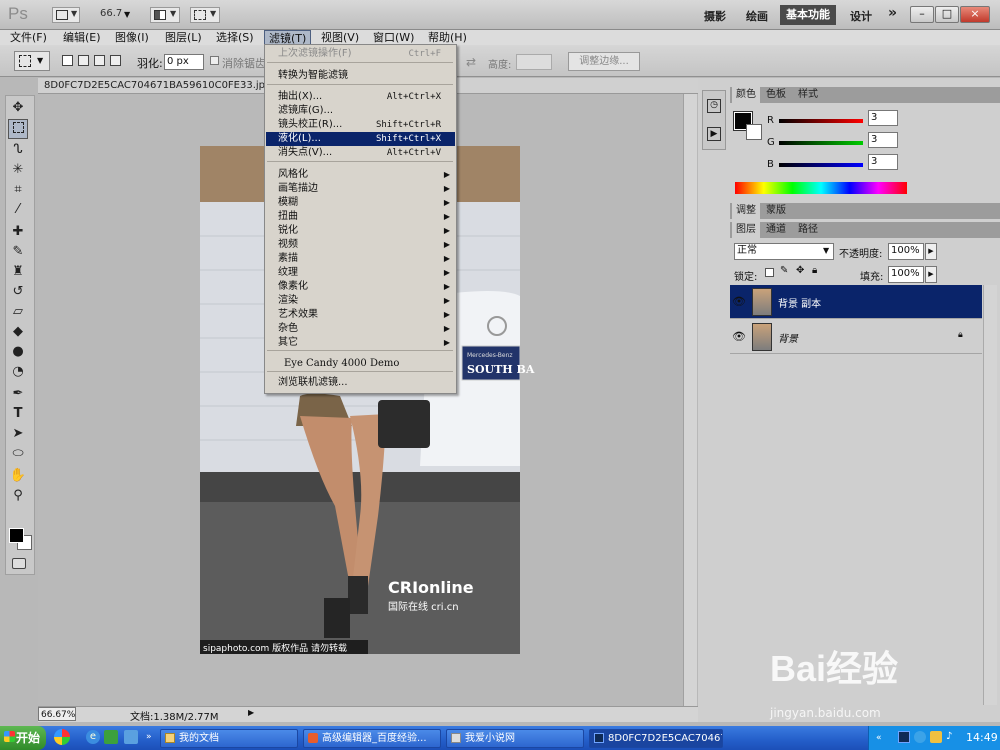 The height and width of the screenshot is (750, 1000). What do you see at coordinates (800, 270) in the screenshot?
I see `lock-move-icon: ✥` at bounding box center [800, 270].